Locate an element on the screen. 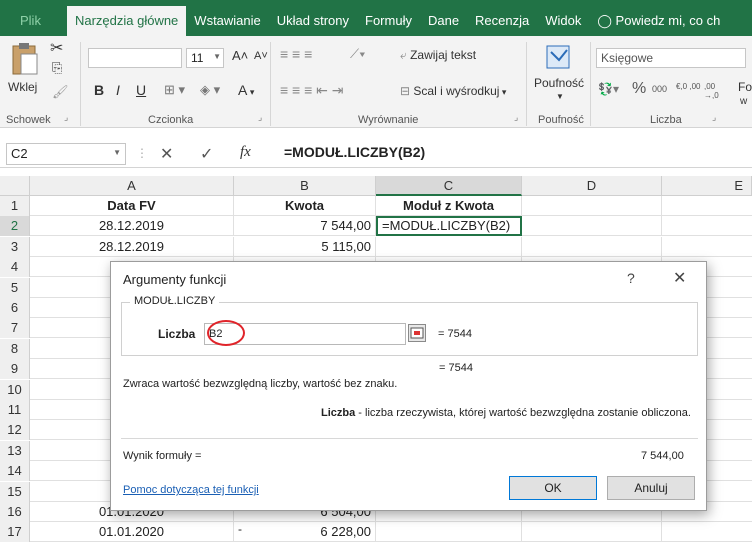 The width and height of the screenshot is (752, 558). close-icon: ✕ is located at coordinates (679, 278).